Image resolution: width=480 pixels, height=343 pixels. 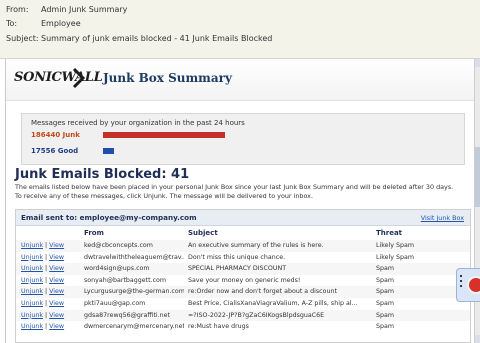 I want to click on to-row: To: Employee, so click(x=43, y=23).